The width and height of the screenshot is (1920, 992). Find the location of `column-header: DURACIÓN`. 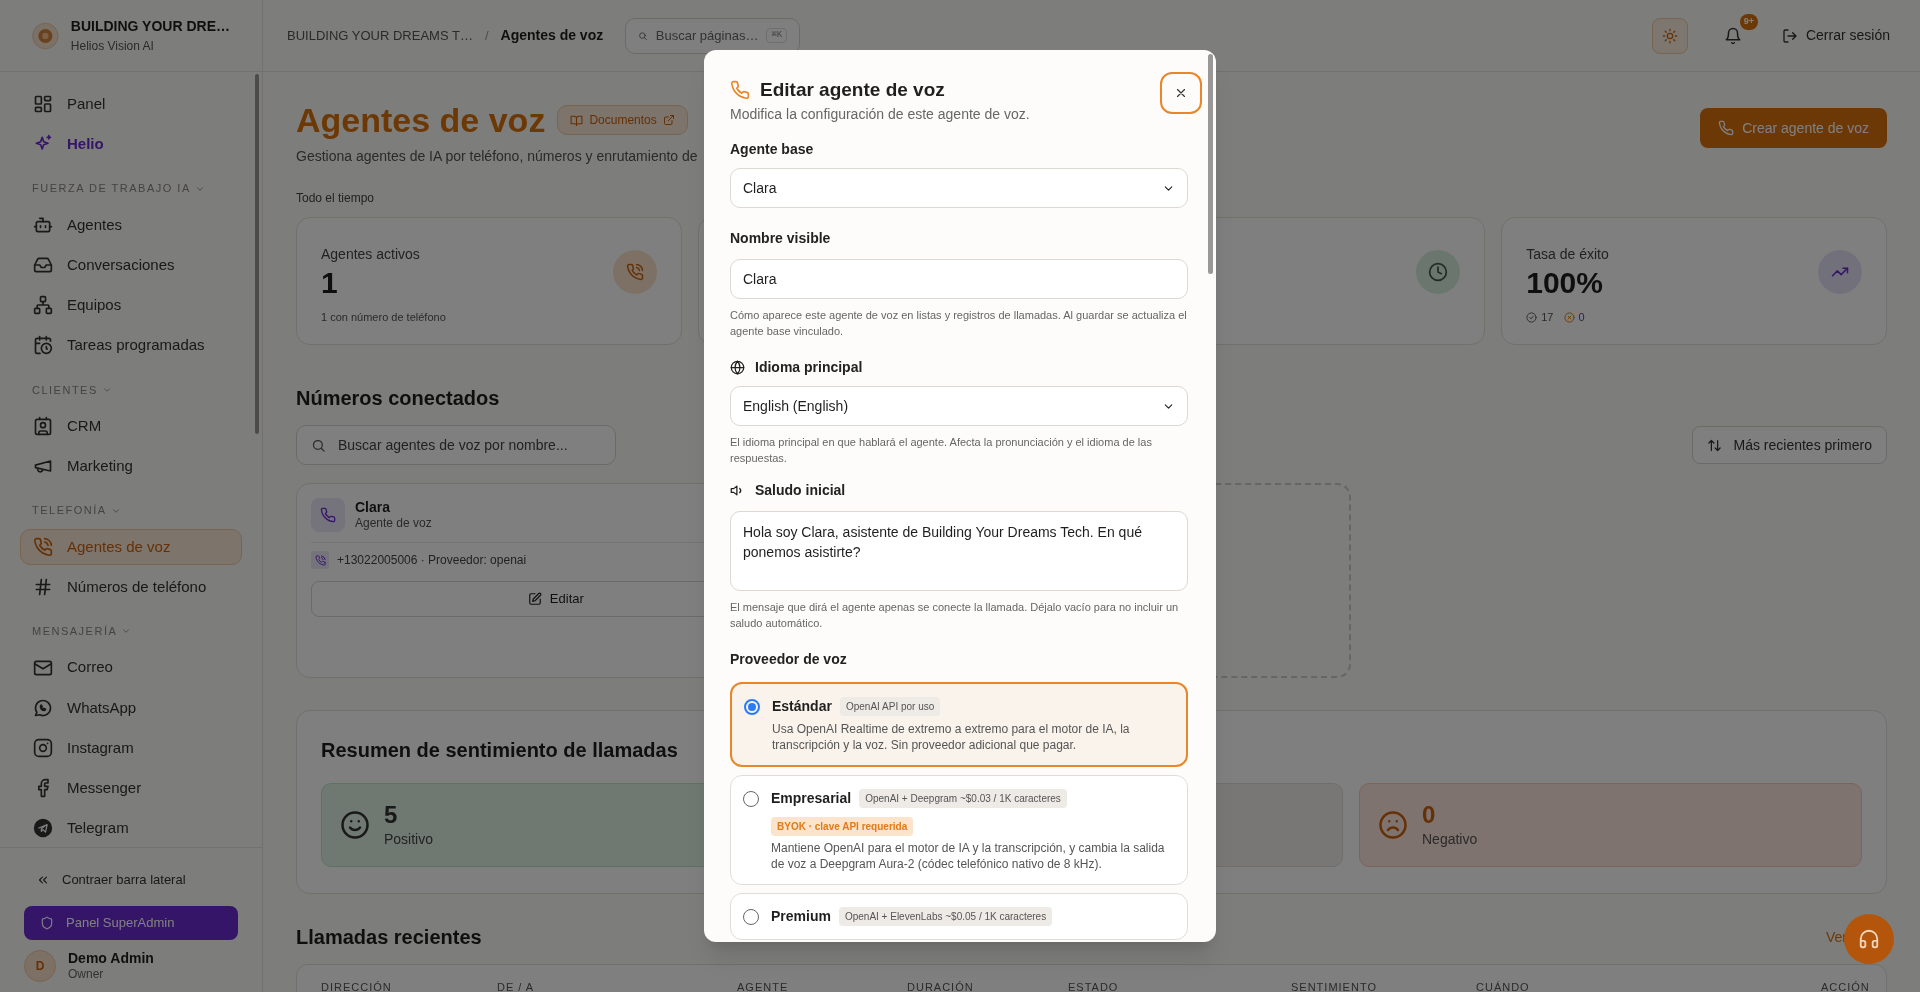

column-header: DURACIÓN is located at coordinates (941, 986).